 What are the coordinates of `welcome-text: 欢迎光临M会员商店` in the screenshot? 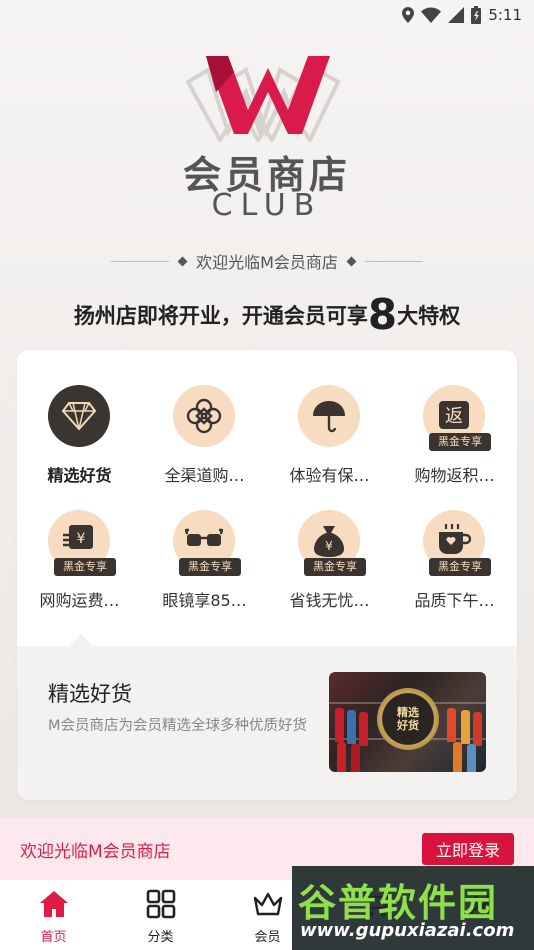 It's located at (267, 262).